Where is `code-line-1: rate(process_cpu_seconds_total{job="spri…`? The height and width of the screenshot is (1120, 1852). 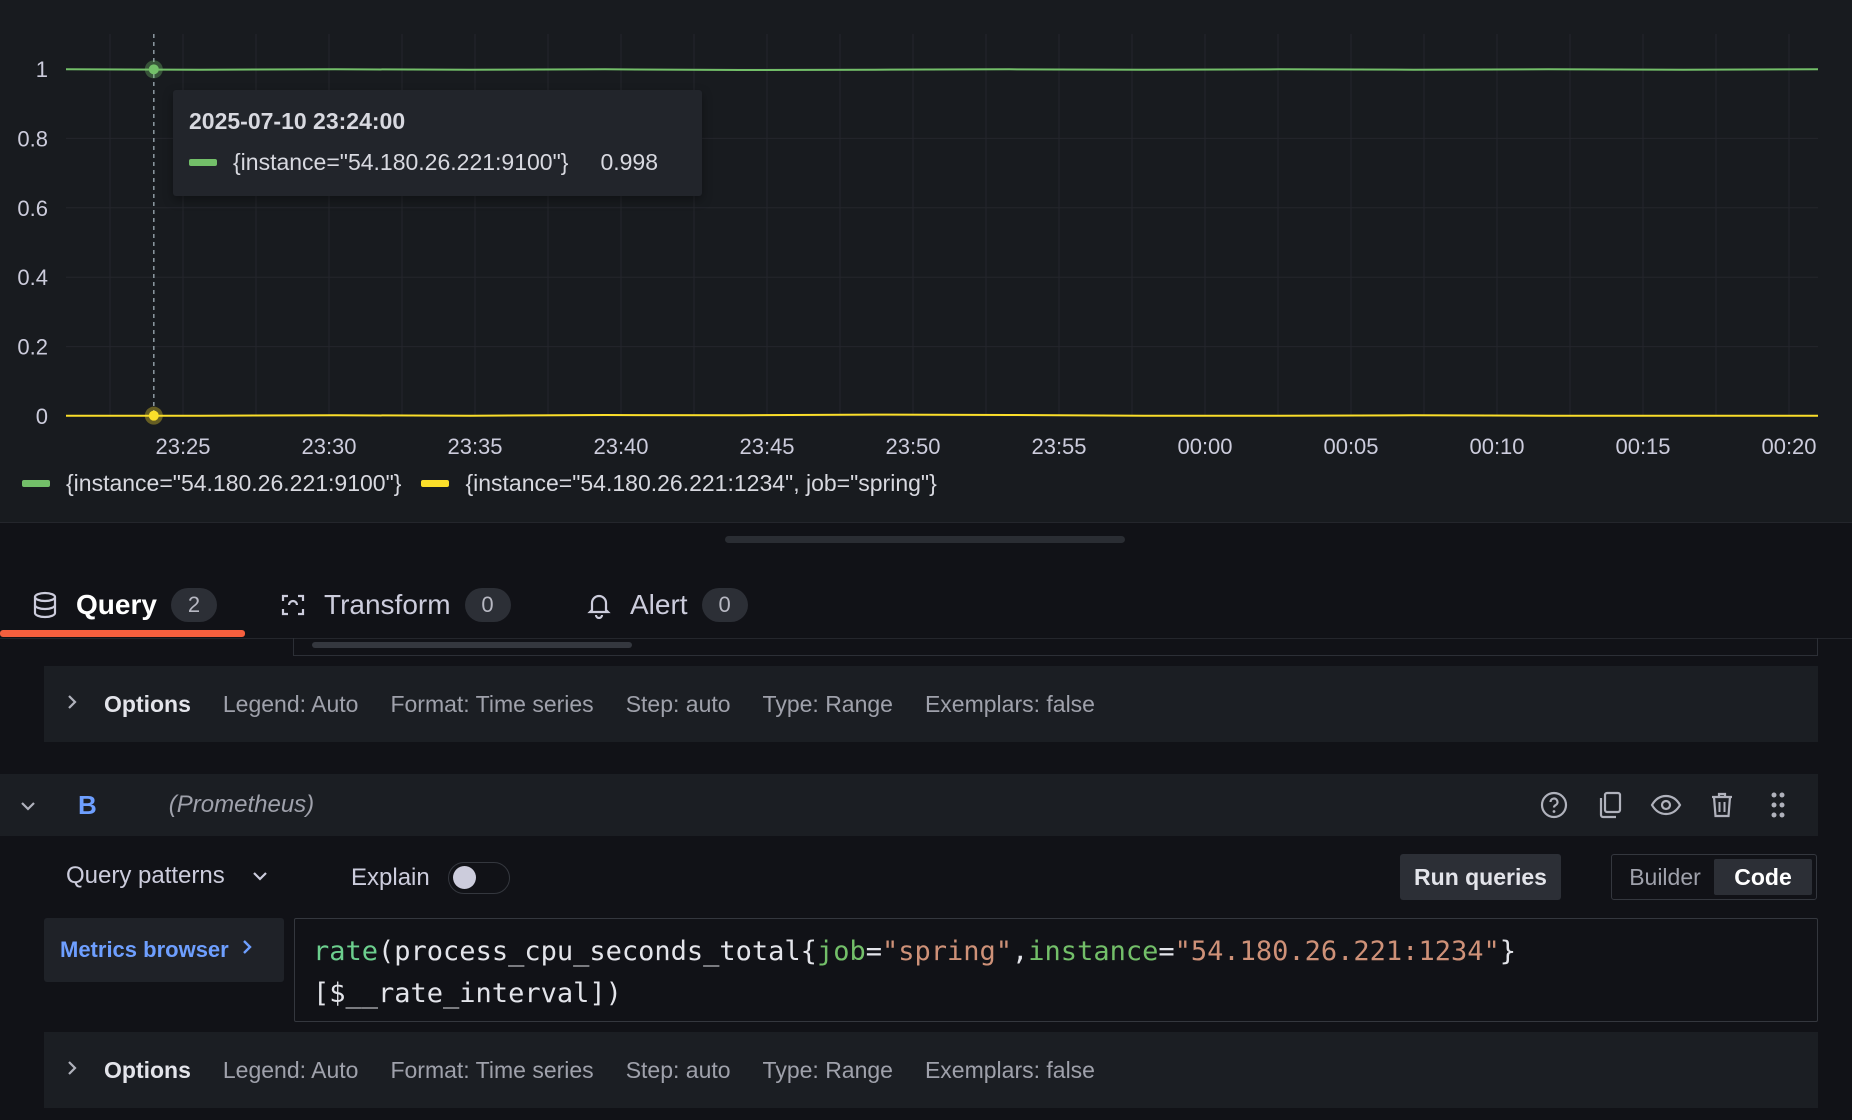 code-line-1: rate(process_cpu_seconds_total{job="spri… is located at coordinates (1056, 952).